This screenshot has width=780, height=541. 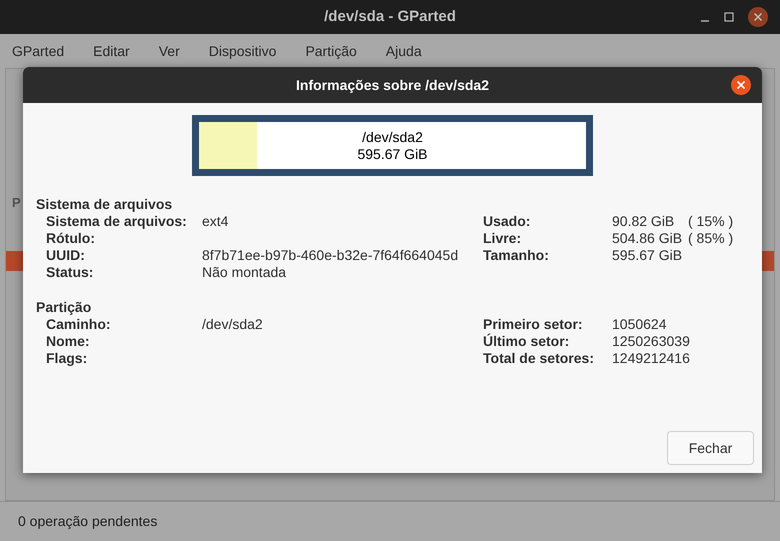 I want to click on percent-value: ( 85% ), so click(x=711, y=238).